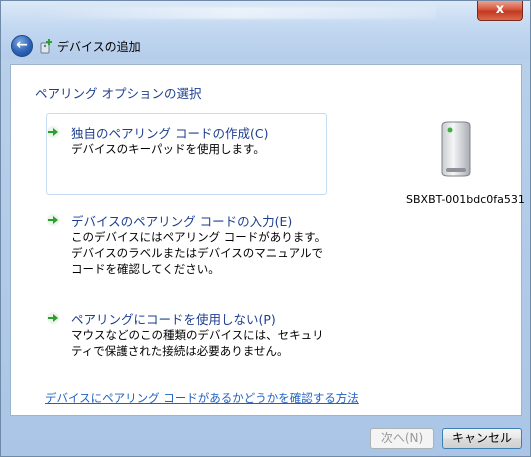 The height and width of the screenshot is (457, 531). I want to click on bluetooth-device-icon, so click(456, 149).